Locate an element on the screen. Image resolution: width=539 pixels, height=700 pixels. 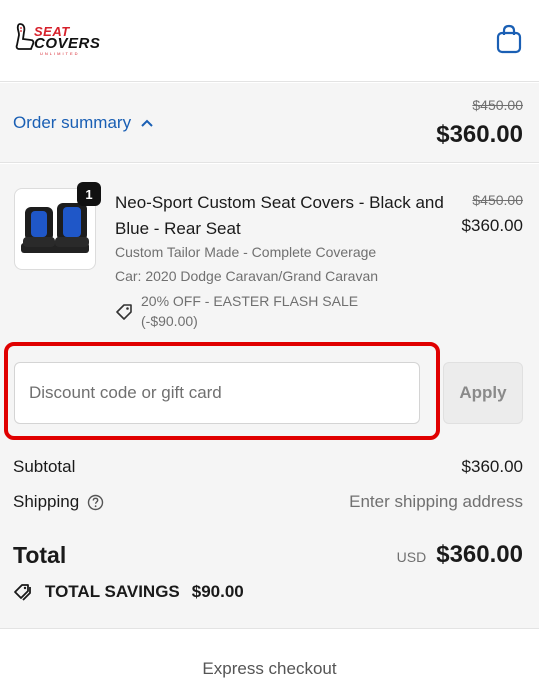
shopping-bag-icon is located at coordinates (509, 39).